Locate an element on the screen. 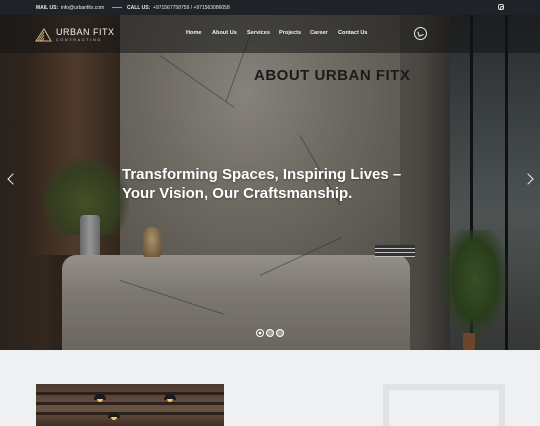 The width and height of the screenshot is (540, 426). logo-mark-icon is located at coordinates (43, 35).